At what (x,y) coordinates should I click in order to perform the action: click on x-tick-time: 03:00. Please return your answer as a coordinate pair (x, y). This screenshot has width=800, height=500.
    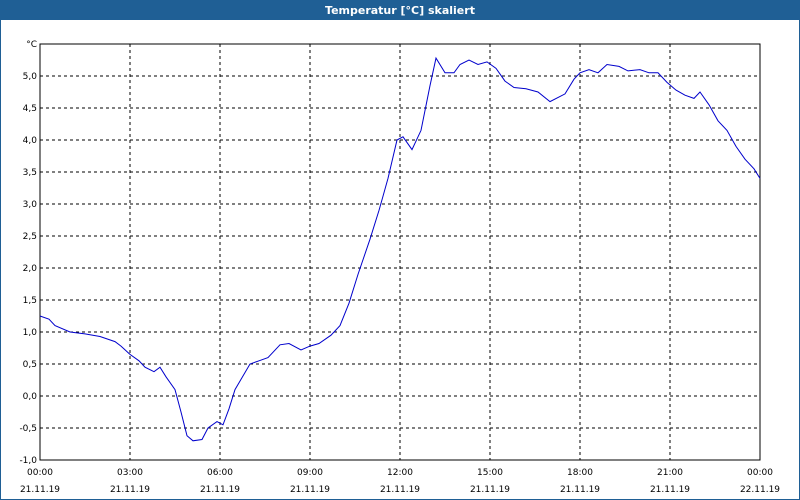
    Looking at the image, I should click on (130, 473).